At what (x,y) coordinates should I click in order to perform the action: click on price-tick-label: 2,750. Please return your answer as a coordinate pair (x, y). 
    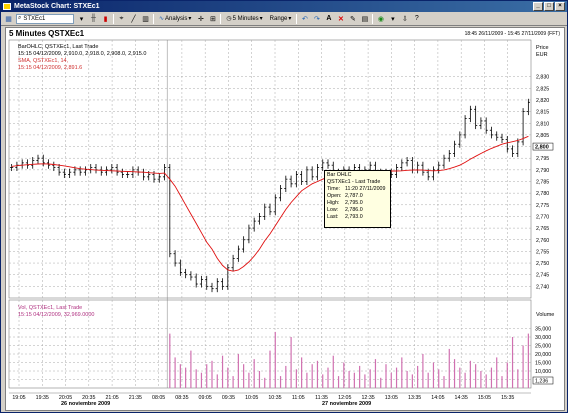
    Looking at the image, I should click on (542, 264).